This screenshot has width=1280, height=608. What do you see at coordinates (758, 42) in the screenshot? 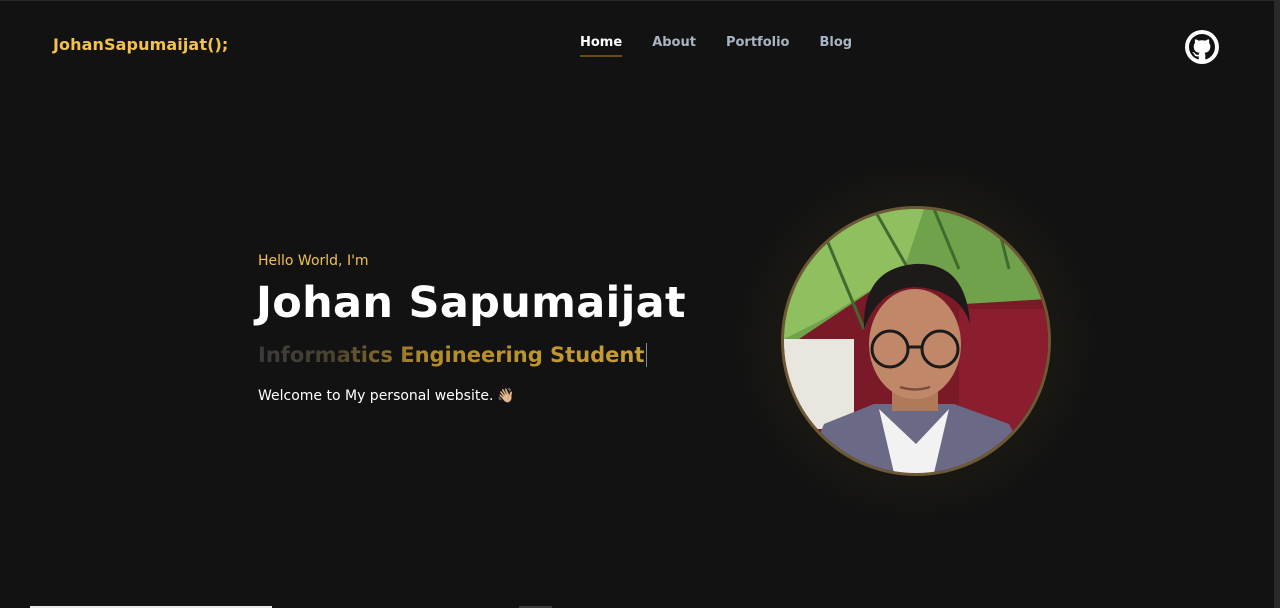
I see `nav-portfolio: Portfolio` at bounding box center [758, 42].